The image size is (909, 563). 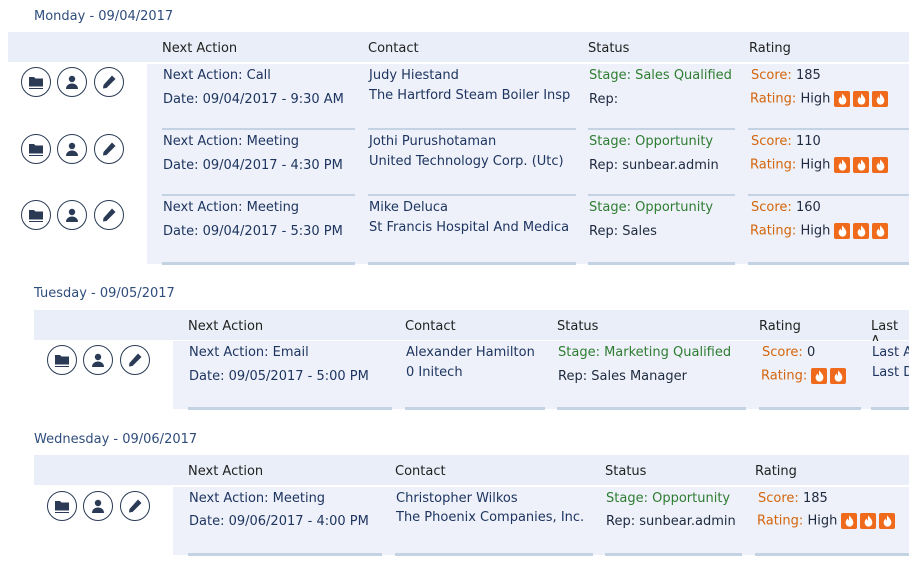 What do you see at coordinates (457, 498) in the screenshot?
I see `contact-name-link: Christopher Wilkos` at bounding box center [457, 498].